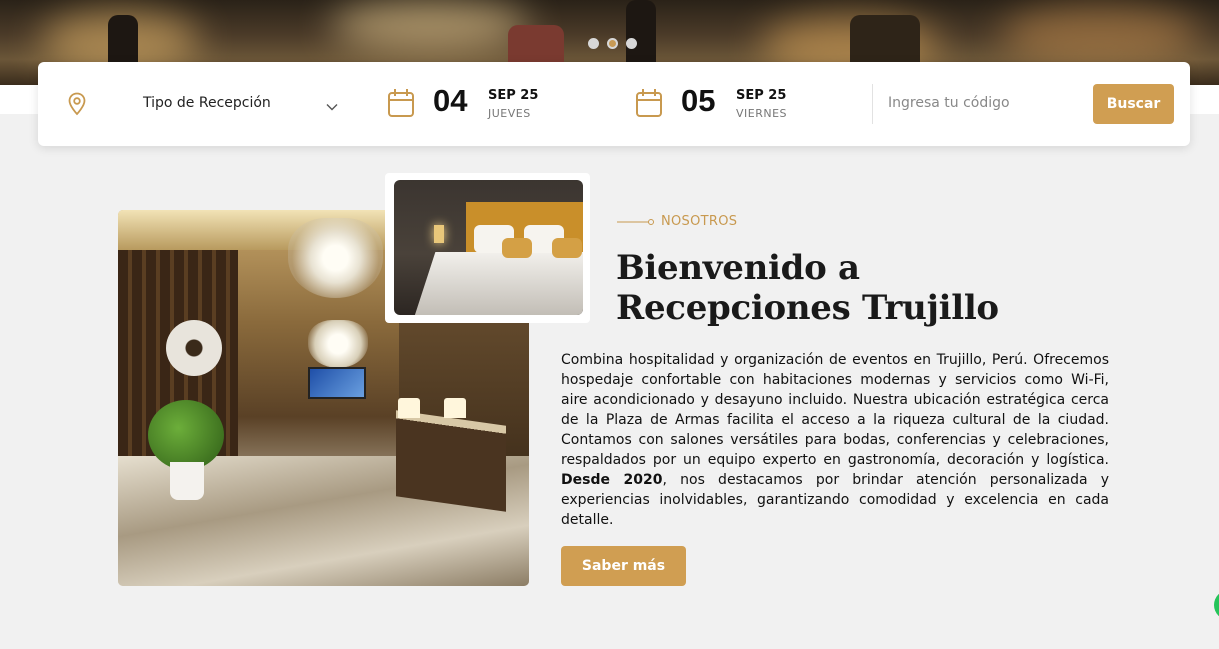 This screenshot has height=649, width=1219. What do you see at coordinates (1133, 104) in the screenshot?
I see `search-button: Buscar` at bounding box center [1133, 104].